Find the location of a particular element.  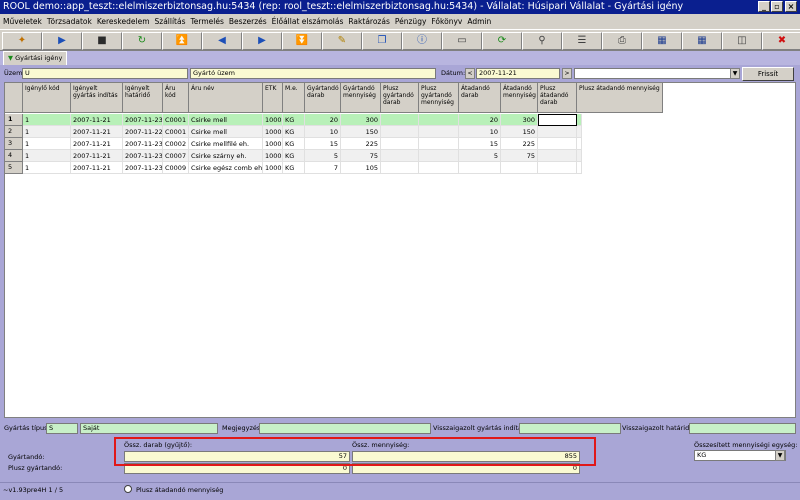

menu-raktarozas: Raktározás is located at coordinates (368, 21).